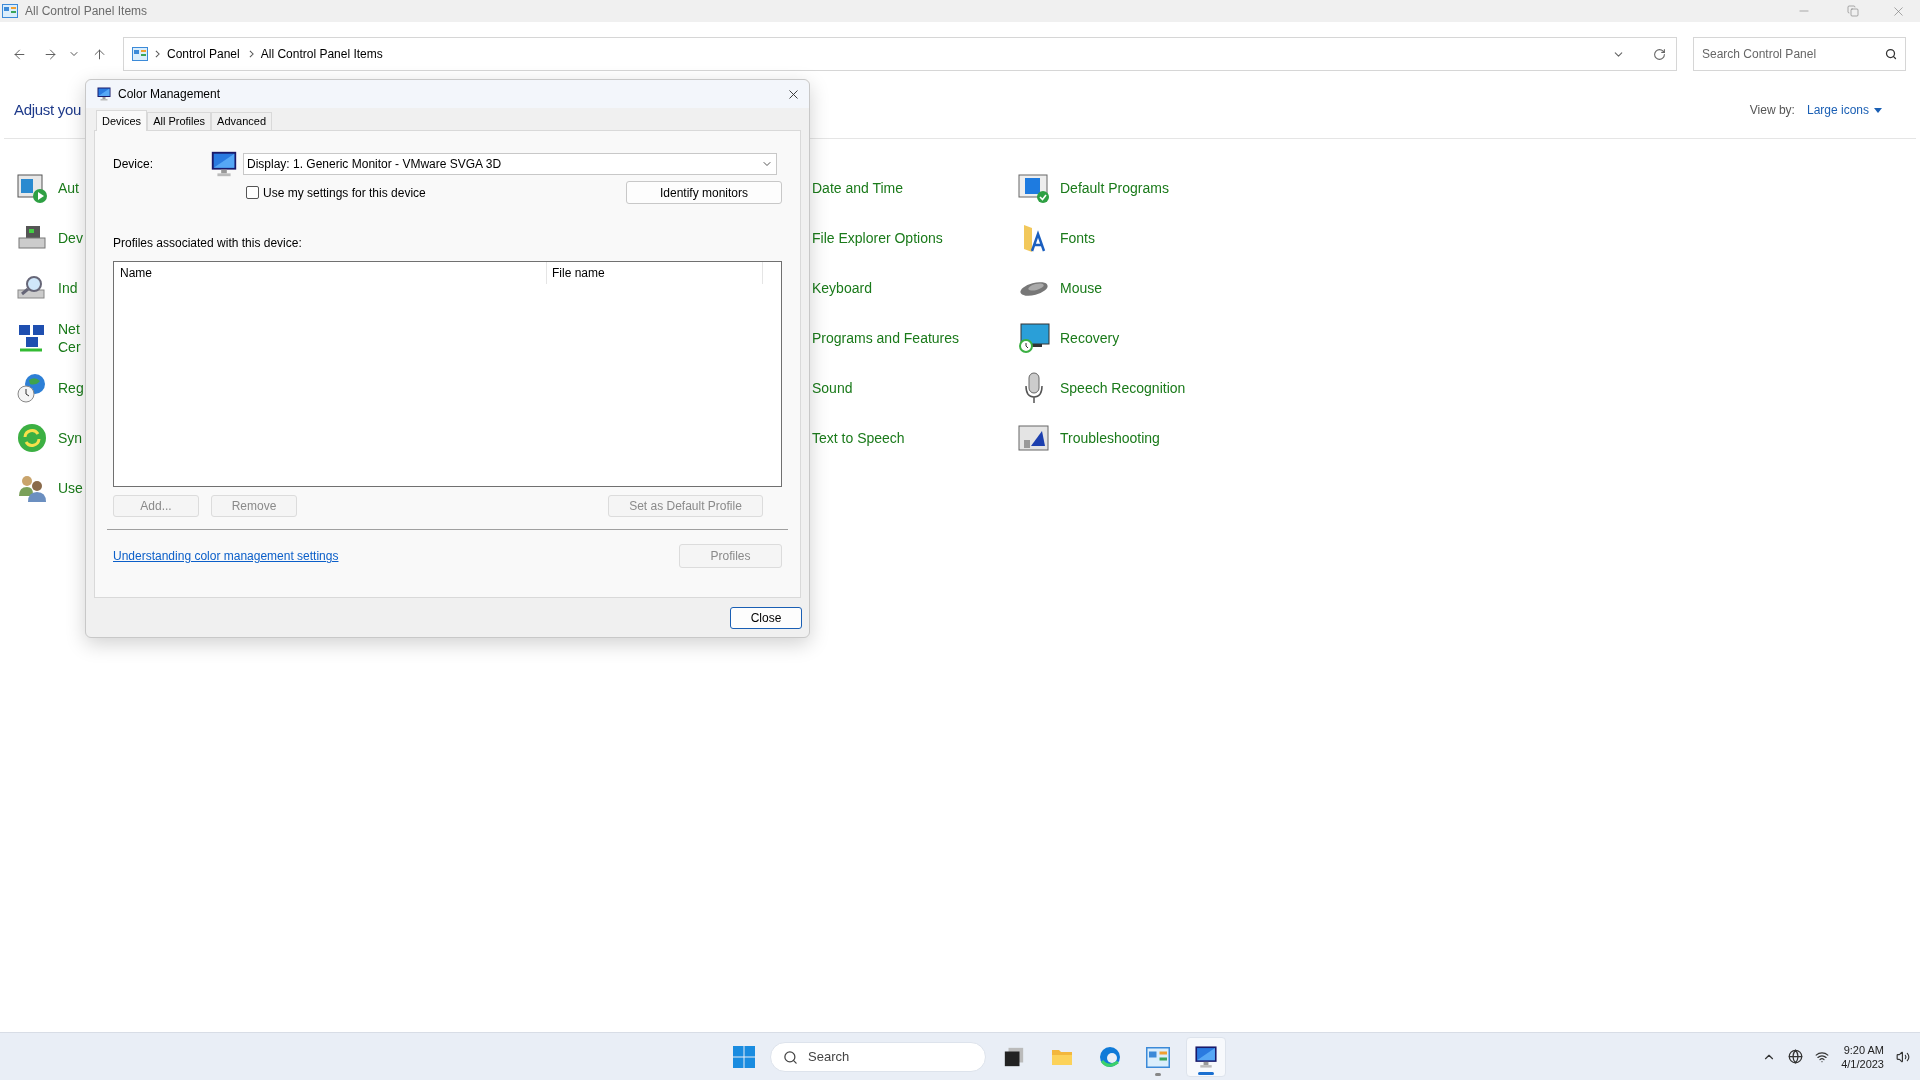 Image resolution: width=1920 pixels, height=1080 pixels. Describe the element at coordinates (70, 238) in the screenshot. I see `control-panel-item-link: Dev` at that location.